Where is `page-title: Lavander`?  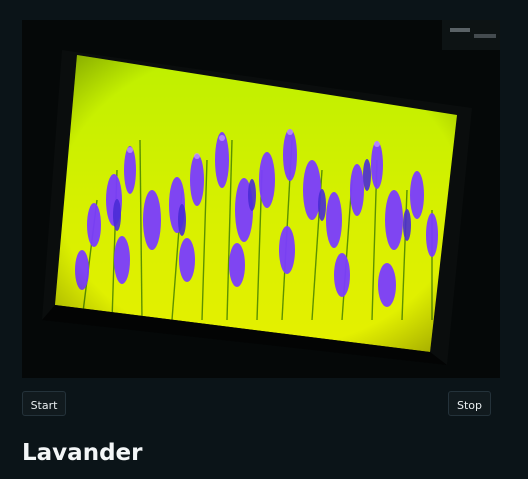 page-title: Lavander is located at coordinates (82, 453).